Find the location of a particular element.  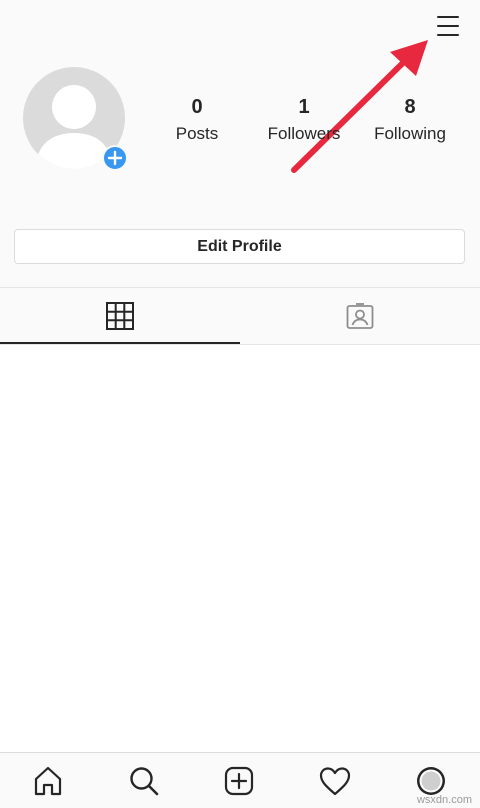

heart-icon is located at coordinates (335, 781).